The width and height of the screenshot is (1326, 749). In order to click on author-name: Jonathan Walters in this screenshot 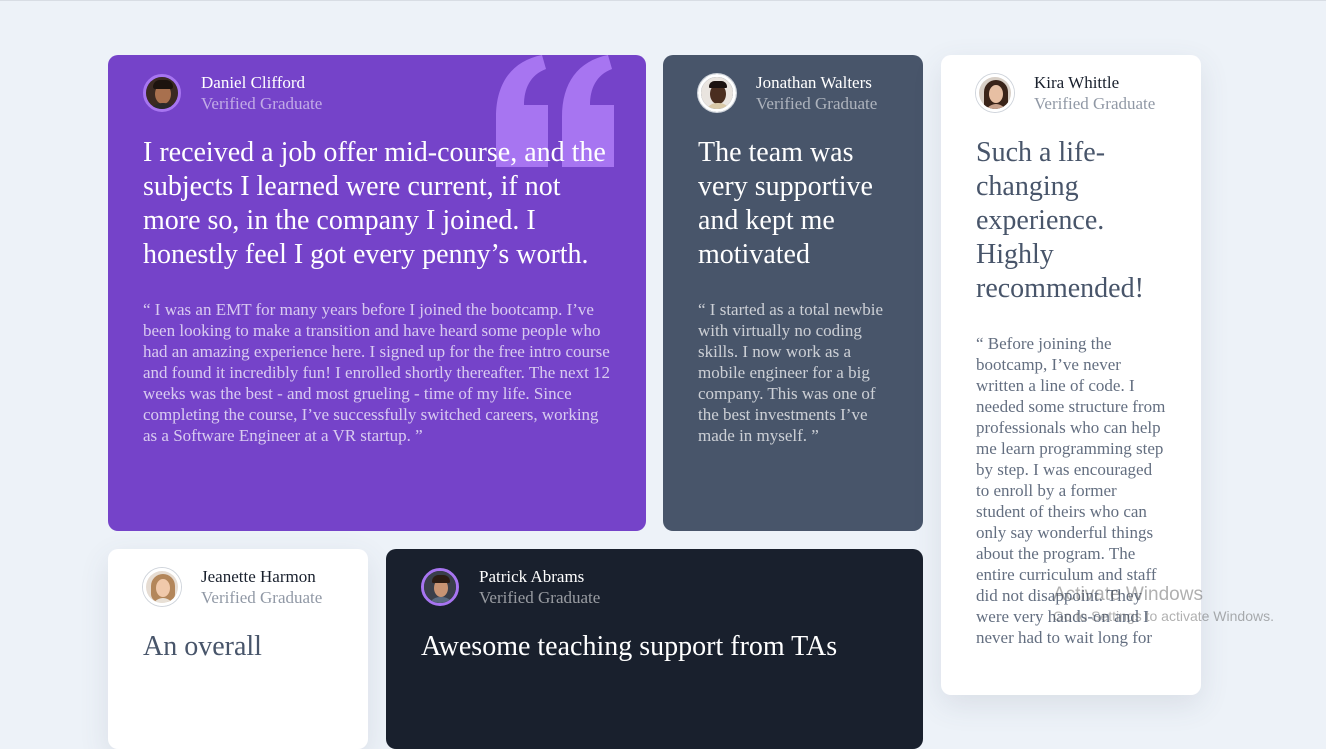, I will do `click(814, 82)`.